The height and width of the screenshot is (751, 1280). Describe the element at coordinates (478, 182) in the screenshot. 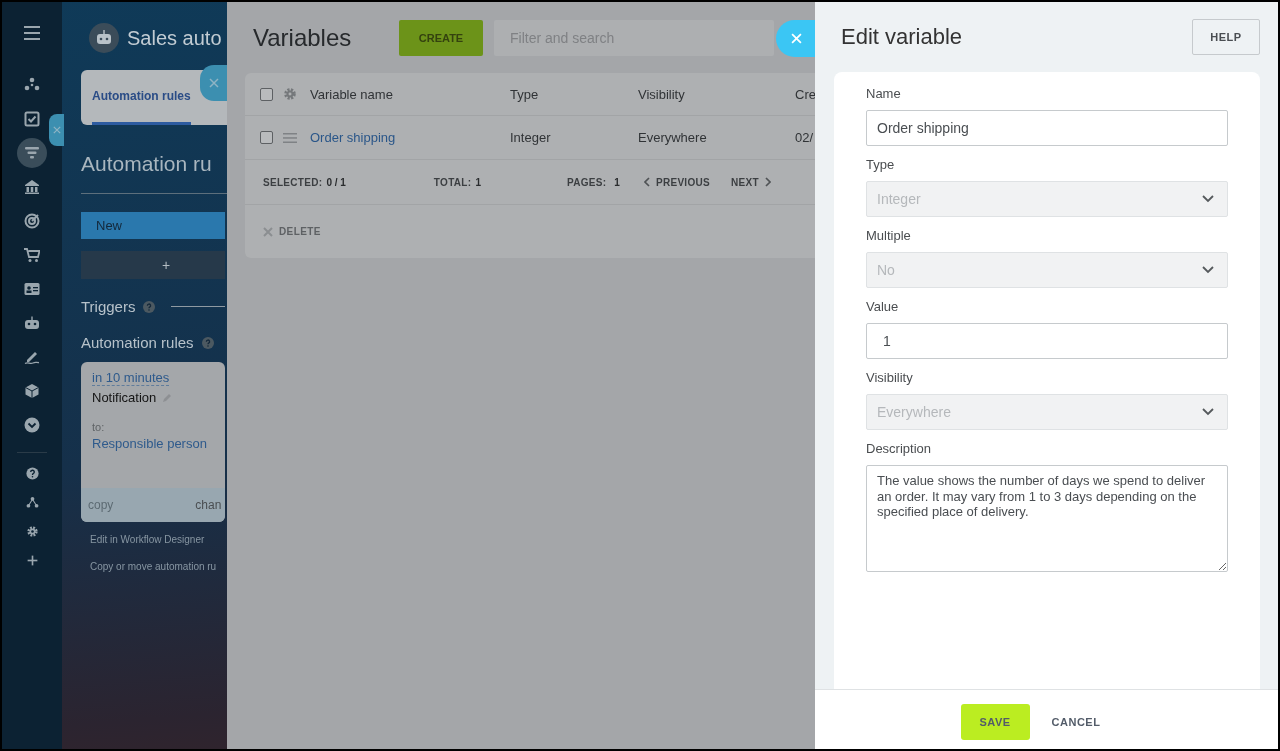

I see `total-count: 1` at that location.